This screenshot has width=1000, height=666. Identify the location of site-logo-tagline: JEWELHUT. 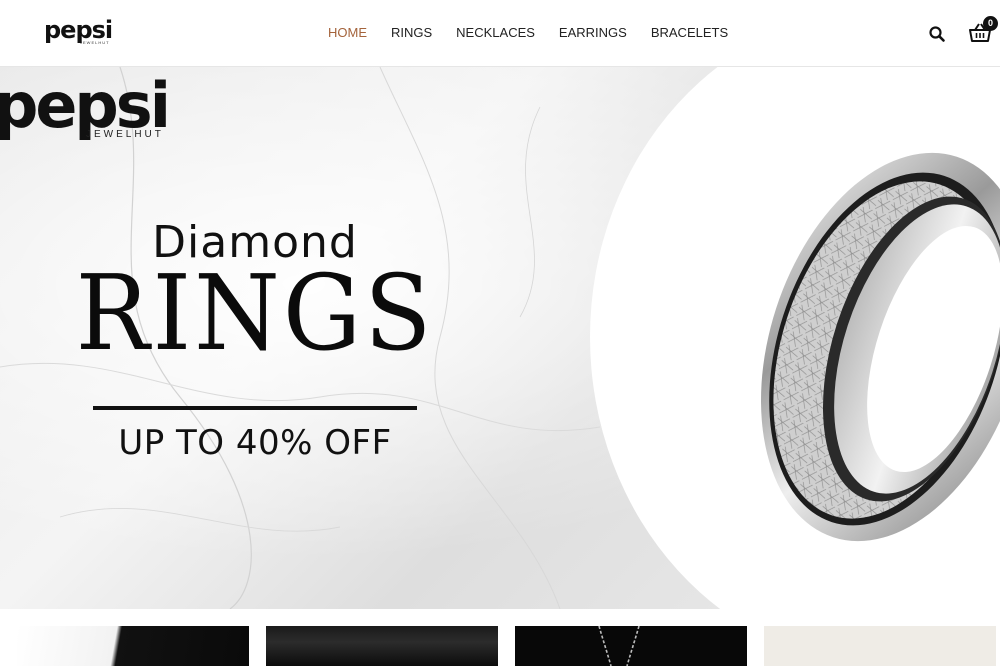
(95, 42).